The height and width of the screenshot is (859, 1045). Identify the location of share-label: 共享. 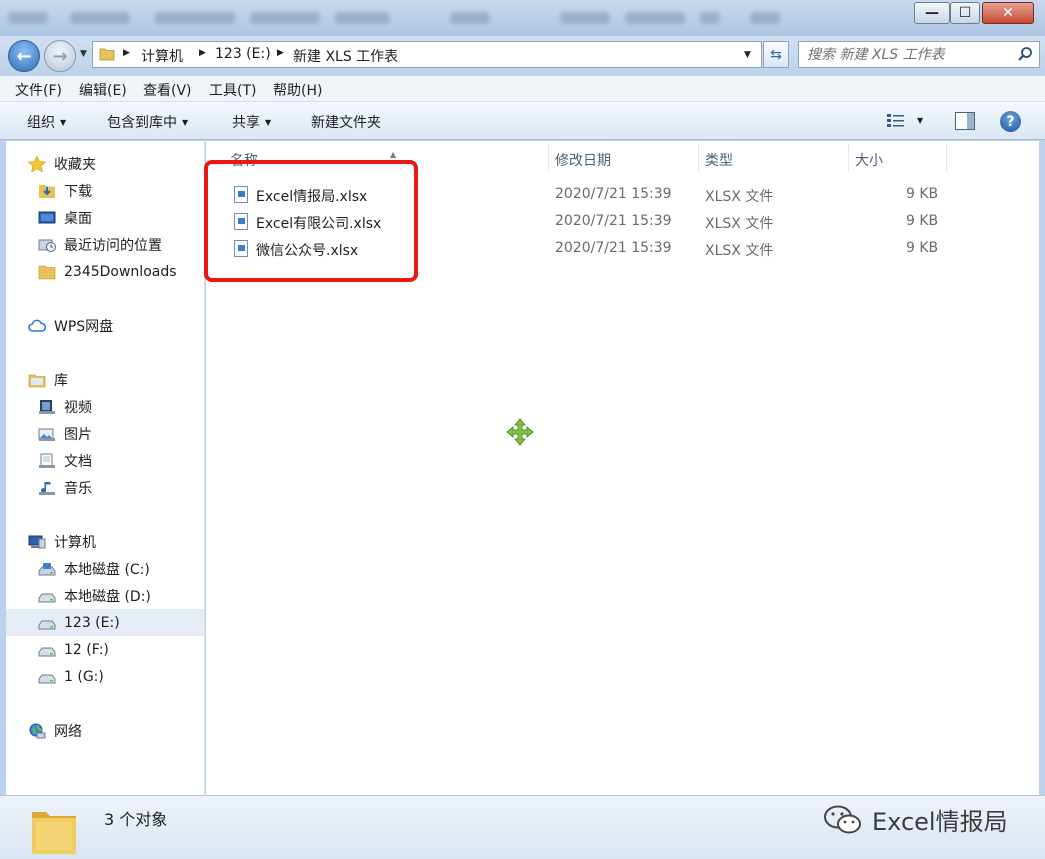
(246, 123).